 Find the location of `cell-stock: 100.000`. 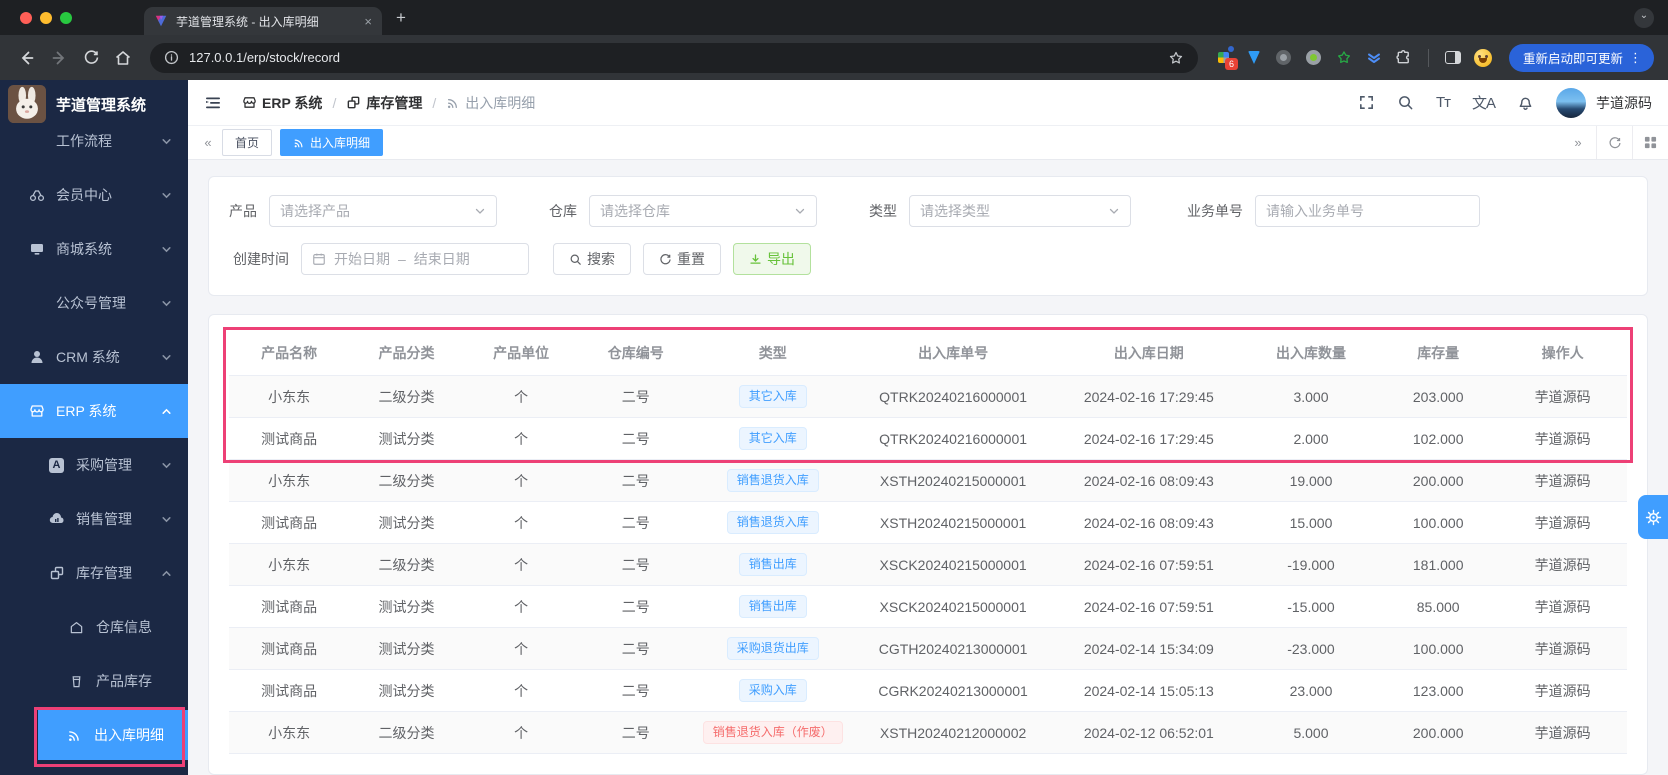

cell-stock: 100.000 is located at coordinates (1438, 648).